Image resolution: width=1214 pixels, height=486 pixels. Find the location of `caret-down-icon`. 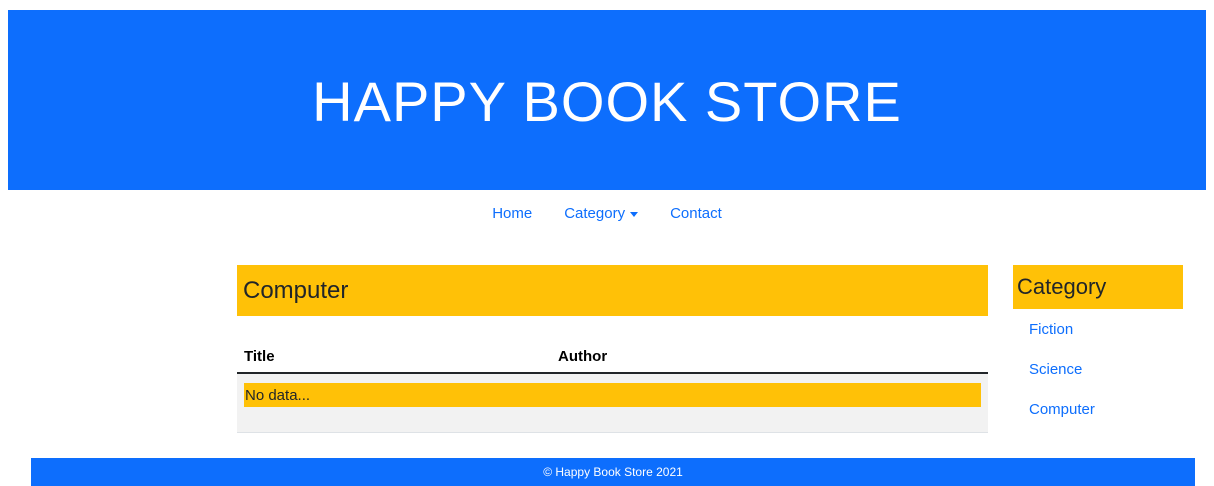

caret-down-icon is located at coordinates (634, 214).